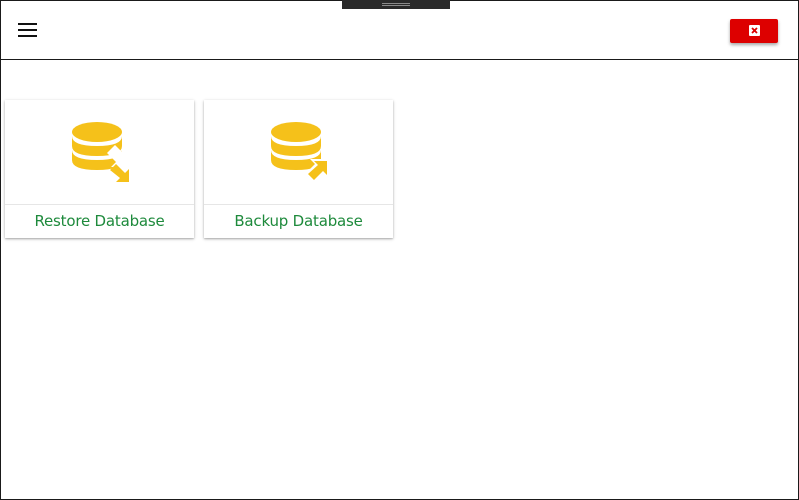  I want to click on close-x-icon, so click(754, 30).